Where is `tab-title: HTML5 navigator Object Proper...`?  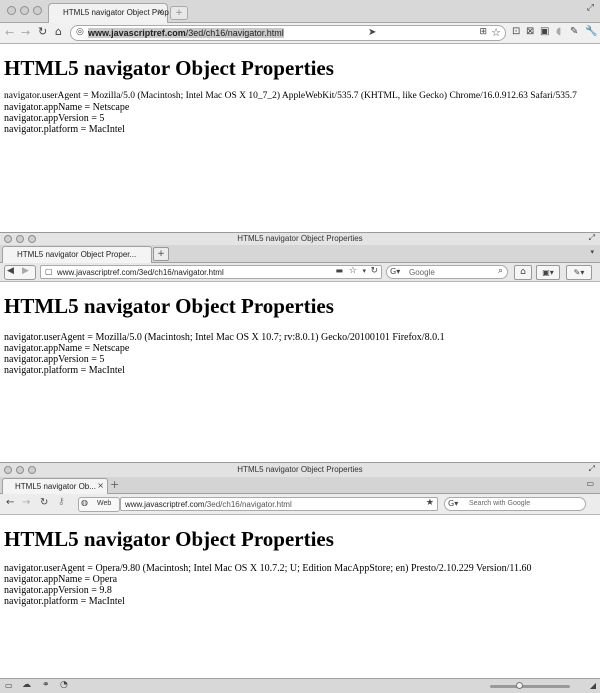 tab-title: HTML5 navigator Object Proper... is located at coordinates (77, 254).